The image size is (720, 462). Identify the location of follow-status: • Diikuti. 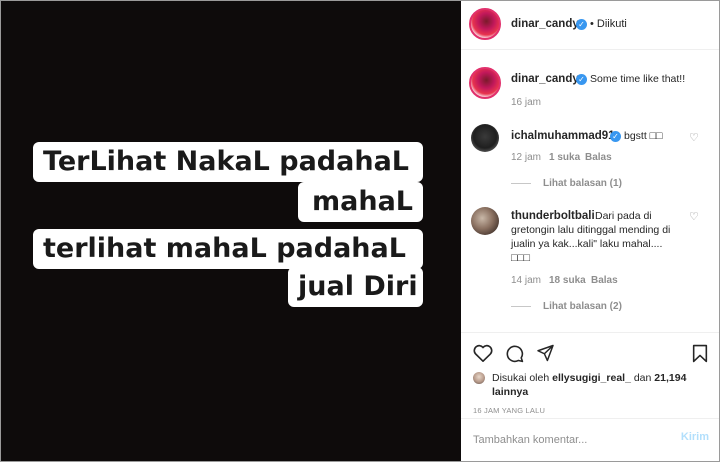
(608, 24).